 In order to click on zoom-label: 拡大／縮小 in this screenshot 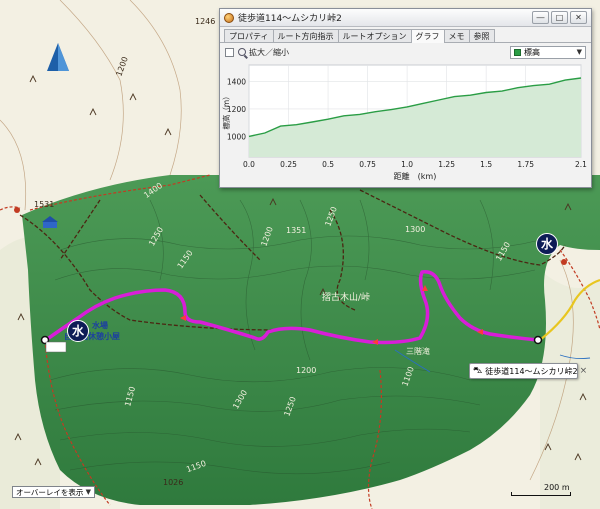, I will do `click(269, 52)`.